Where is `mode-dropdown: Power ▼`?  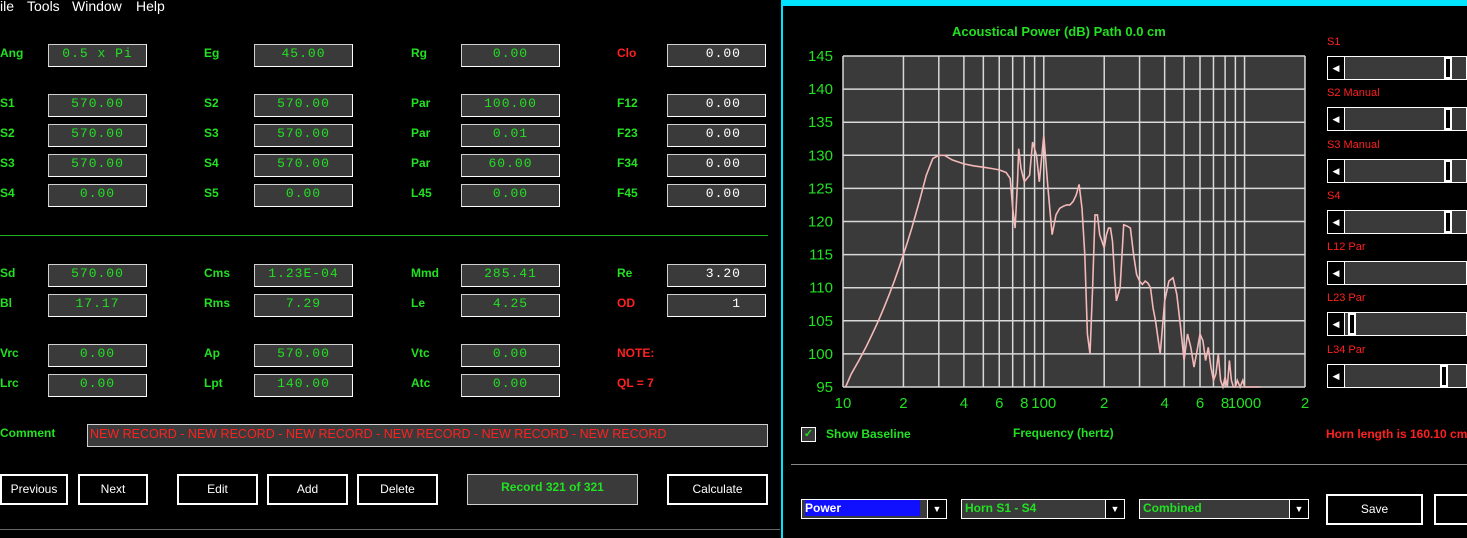 mode-dropdown: Power ▼ is located at coordinates (874, 509).